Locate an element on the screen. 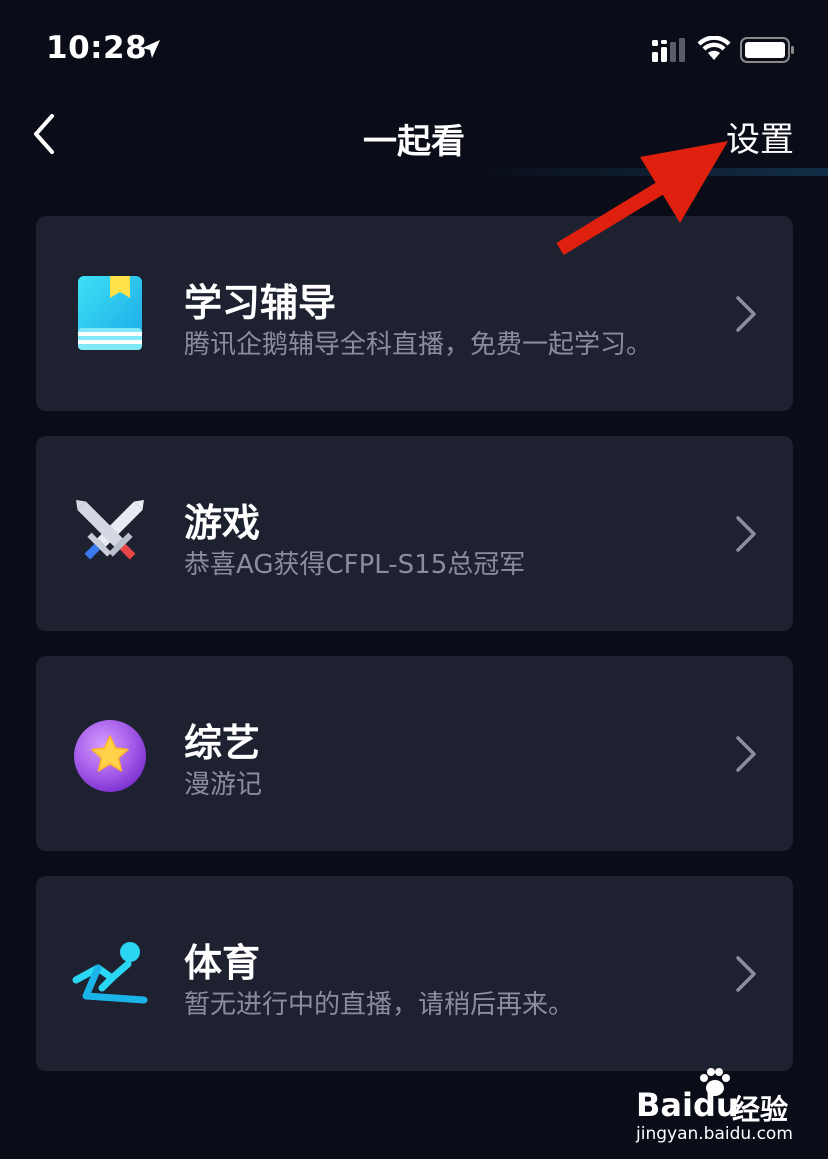  status-bar: 10:28 is located at coordinates (414, 50).